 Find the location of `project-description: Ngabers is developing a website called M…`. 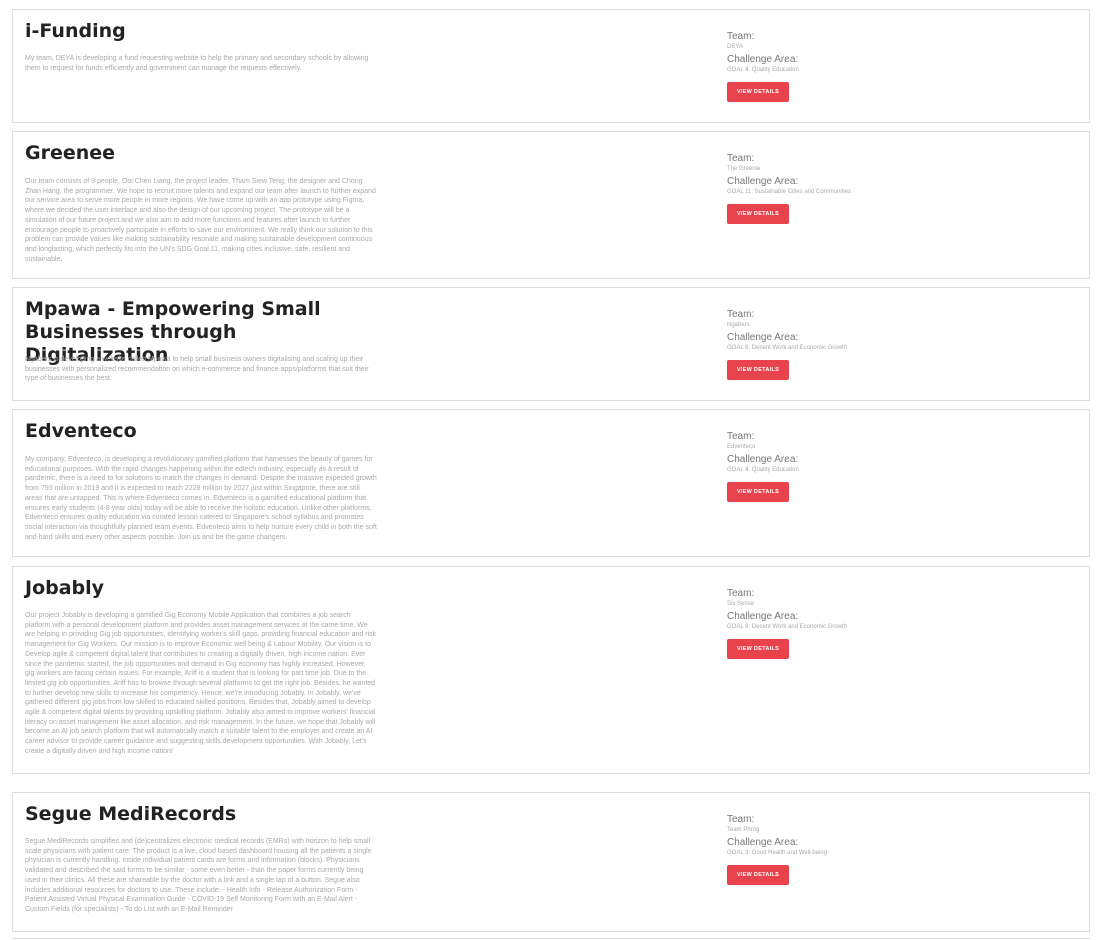

project-description: Ngabers is developing a website called M… is located at coordinates (197, 369).